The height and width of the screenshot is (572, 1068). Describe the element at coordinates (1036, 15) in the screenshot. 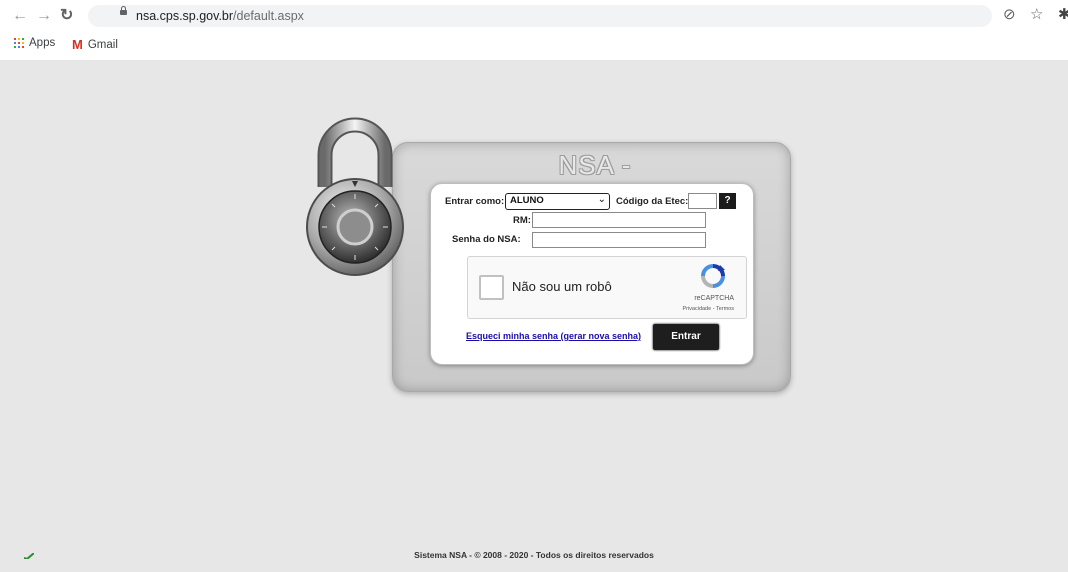

I see `star-icon: ☆` at that location.